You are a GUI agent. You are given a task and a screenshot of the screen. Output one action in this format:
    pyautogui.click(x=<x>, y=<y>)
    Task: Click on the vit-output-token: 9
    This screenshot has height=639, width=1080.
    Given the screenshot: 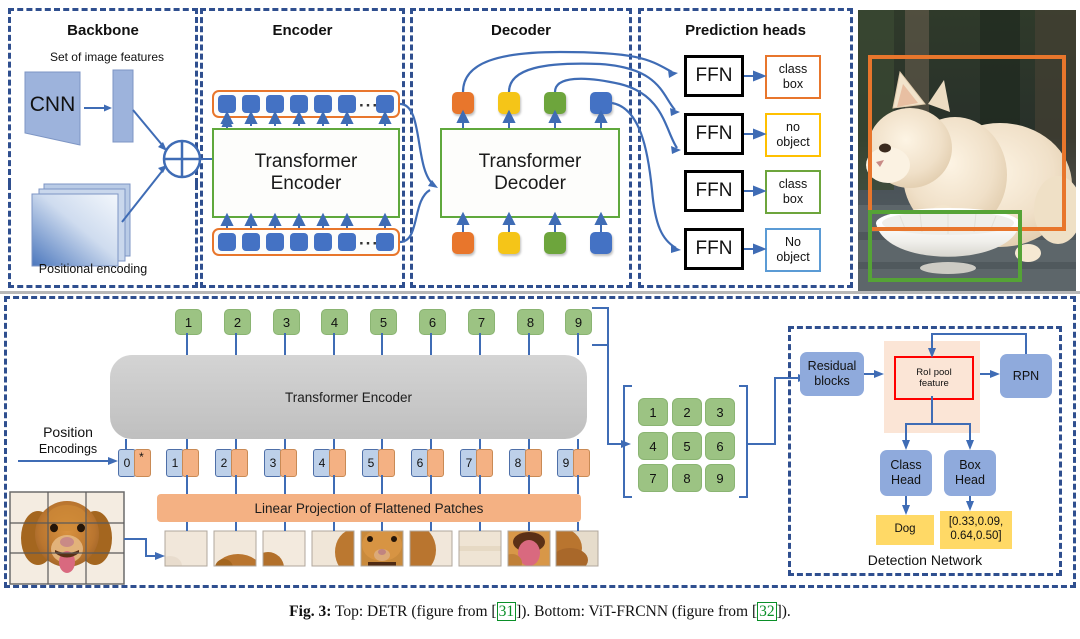 What is the action you would take?
    pyautogui.click(x=578, y=322)
    